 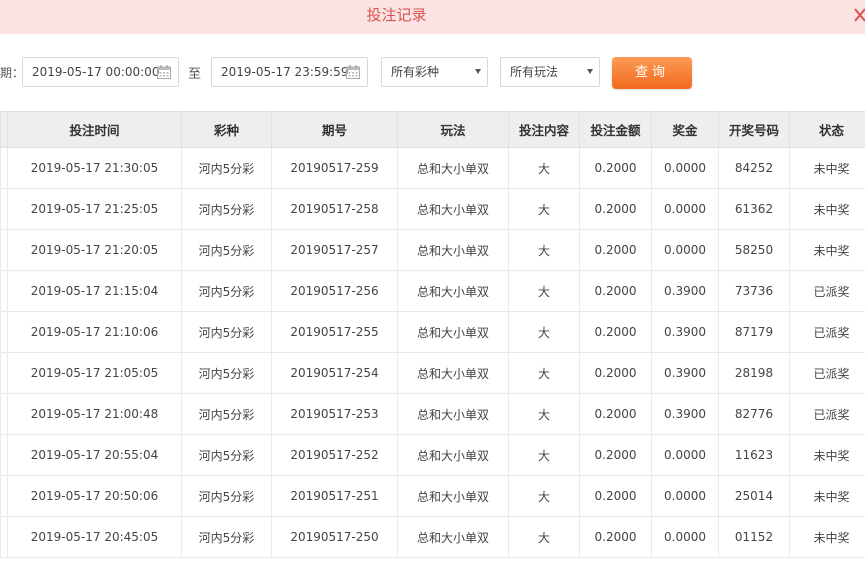 I want to click on issue-cell: 20190517-250, so click(x=334, y=537).